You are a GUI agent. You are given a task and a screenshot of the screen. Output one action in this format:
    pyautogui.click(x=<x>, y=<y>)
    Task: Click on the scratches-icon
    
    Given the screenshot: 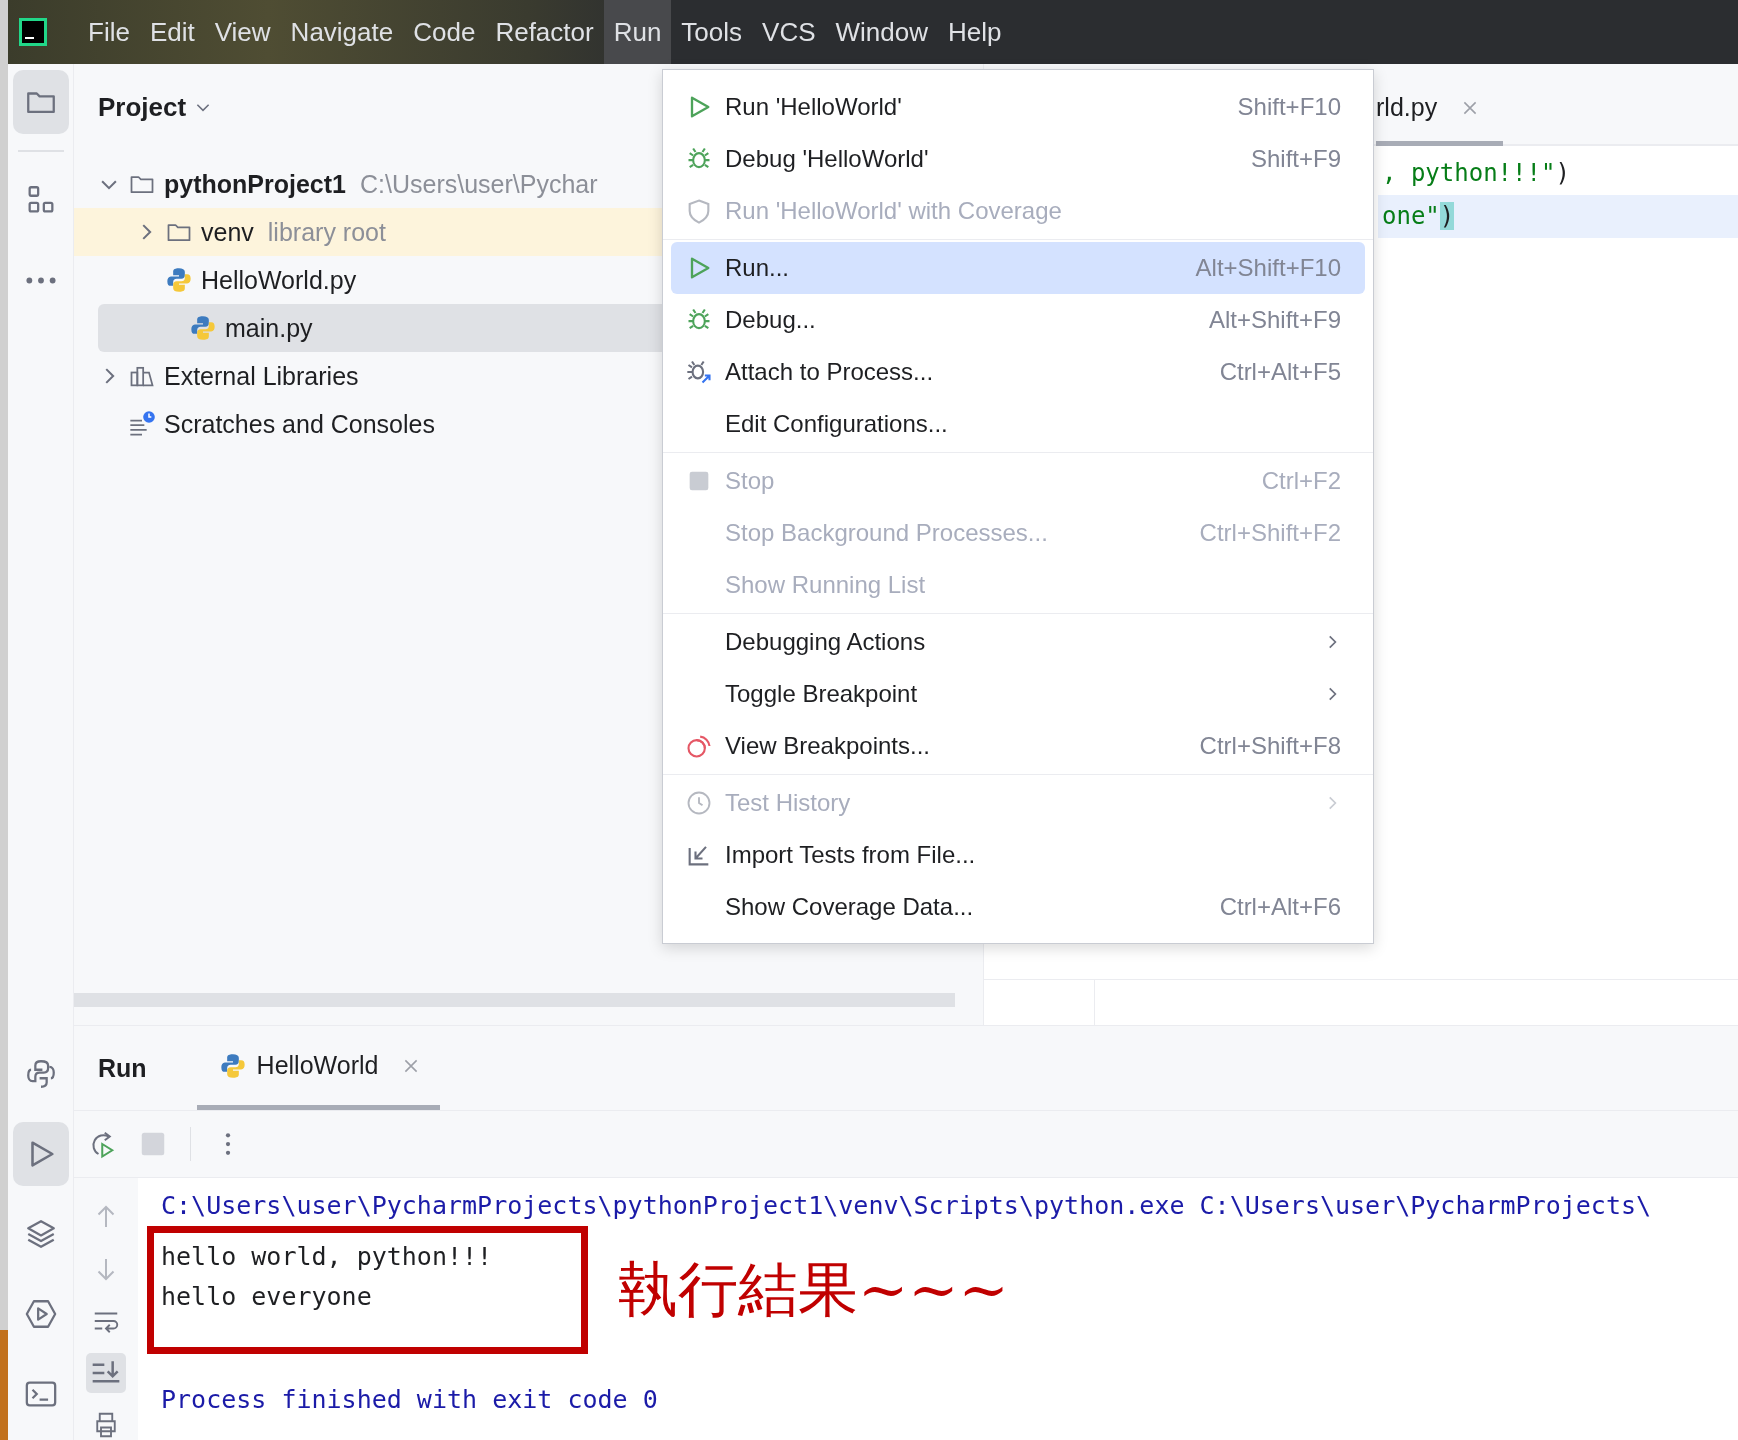 What is the action you would take?
    pyautogui.click(x=142, y=424)
    